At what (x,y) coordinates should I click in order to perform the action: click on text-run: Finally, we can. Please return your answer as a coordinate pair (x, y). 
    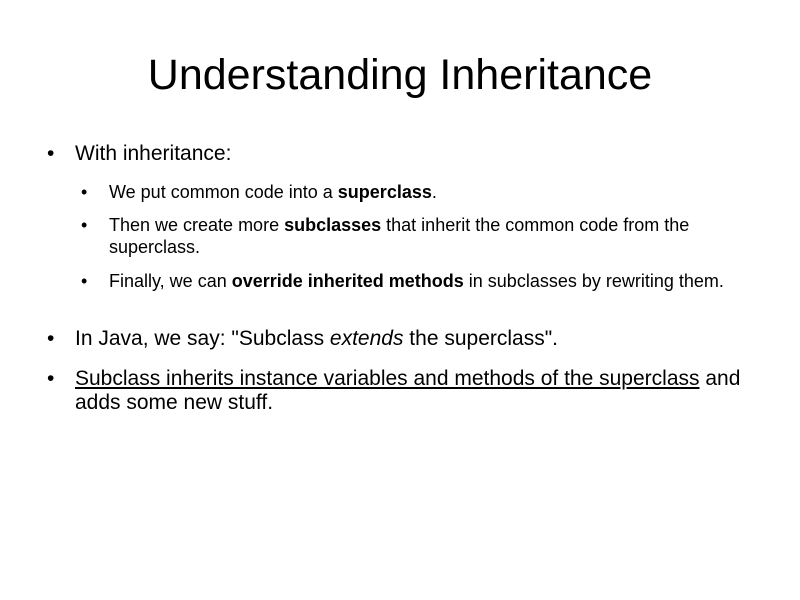
    Looking at the image, I should click on (170, 281).